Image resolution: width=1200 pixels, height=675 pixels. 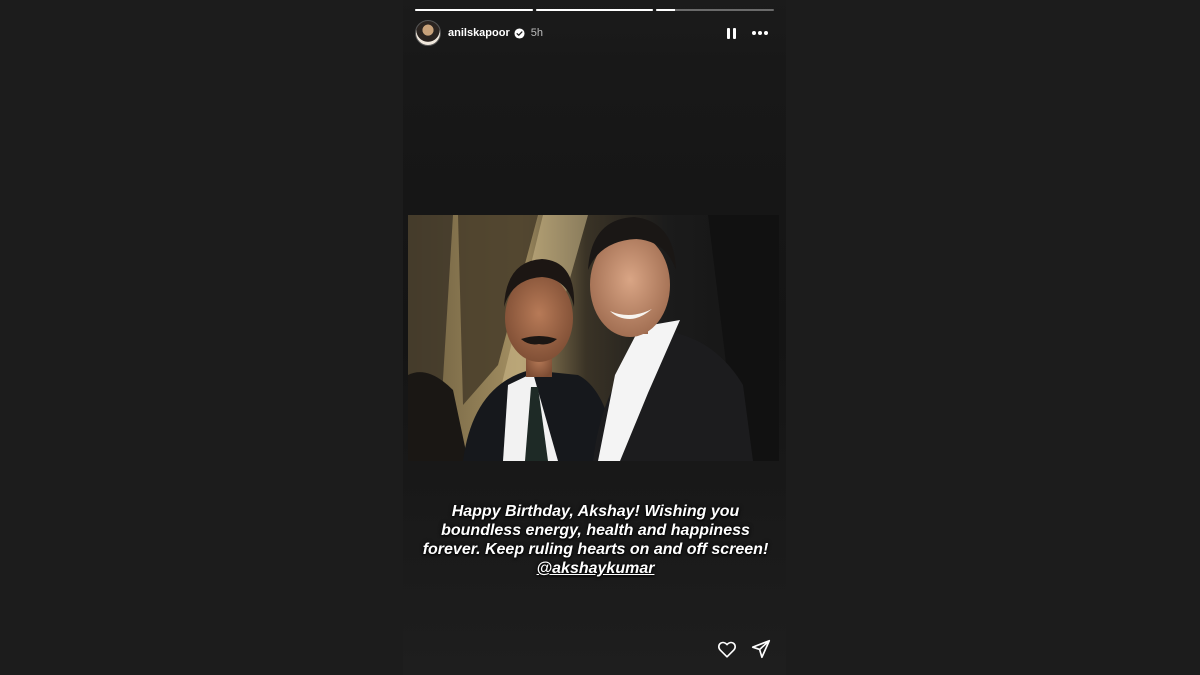 What do you see at coordinates (593, 33) in the screenshot?
I see `story-header: anilskapoor 5h` at bounding box center [593, 33].